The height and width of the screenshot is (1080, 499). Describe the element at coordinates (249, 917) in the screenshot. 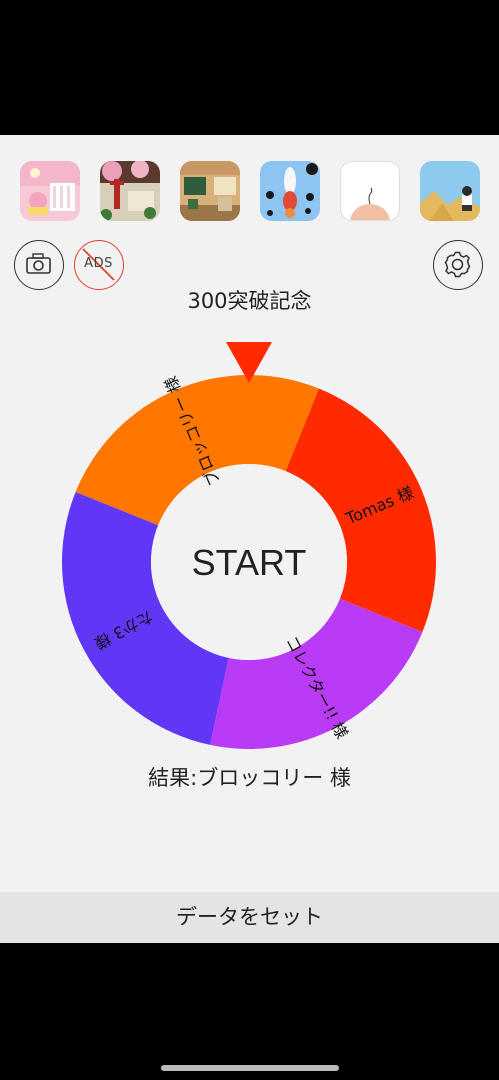

I see `set-data-button: データをセット` at that location.